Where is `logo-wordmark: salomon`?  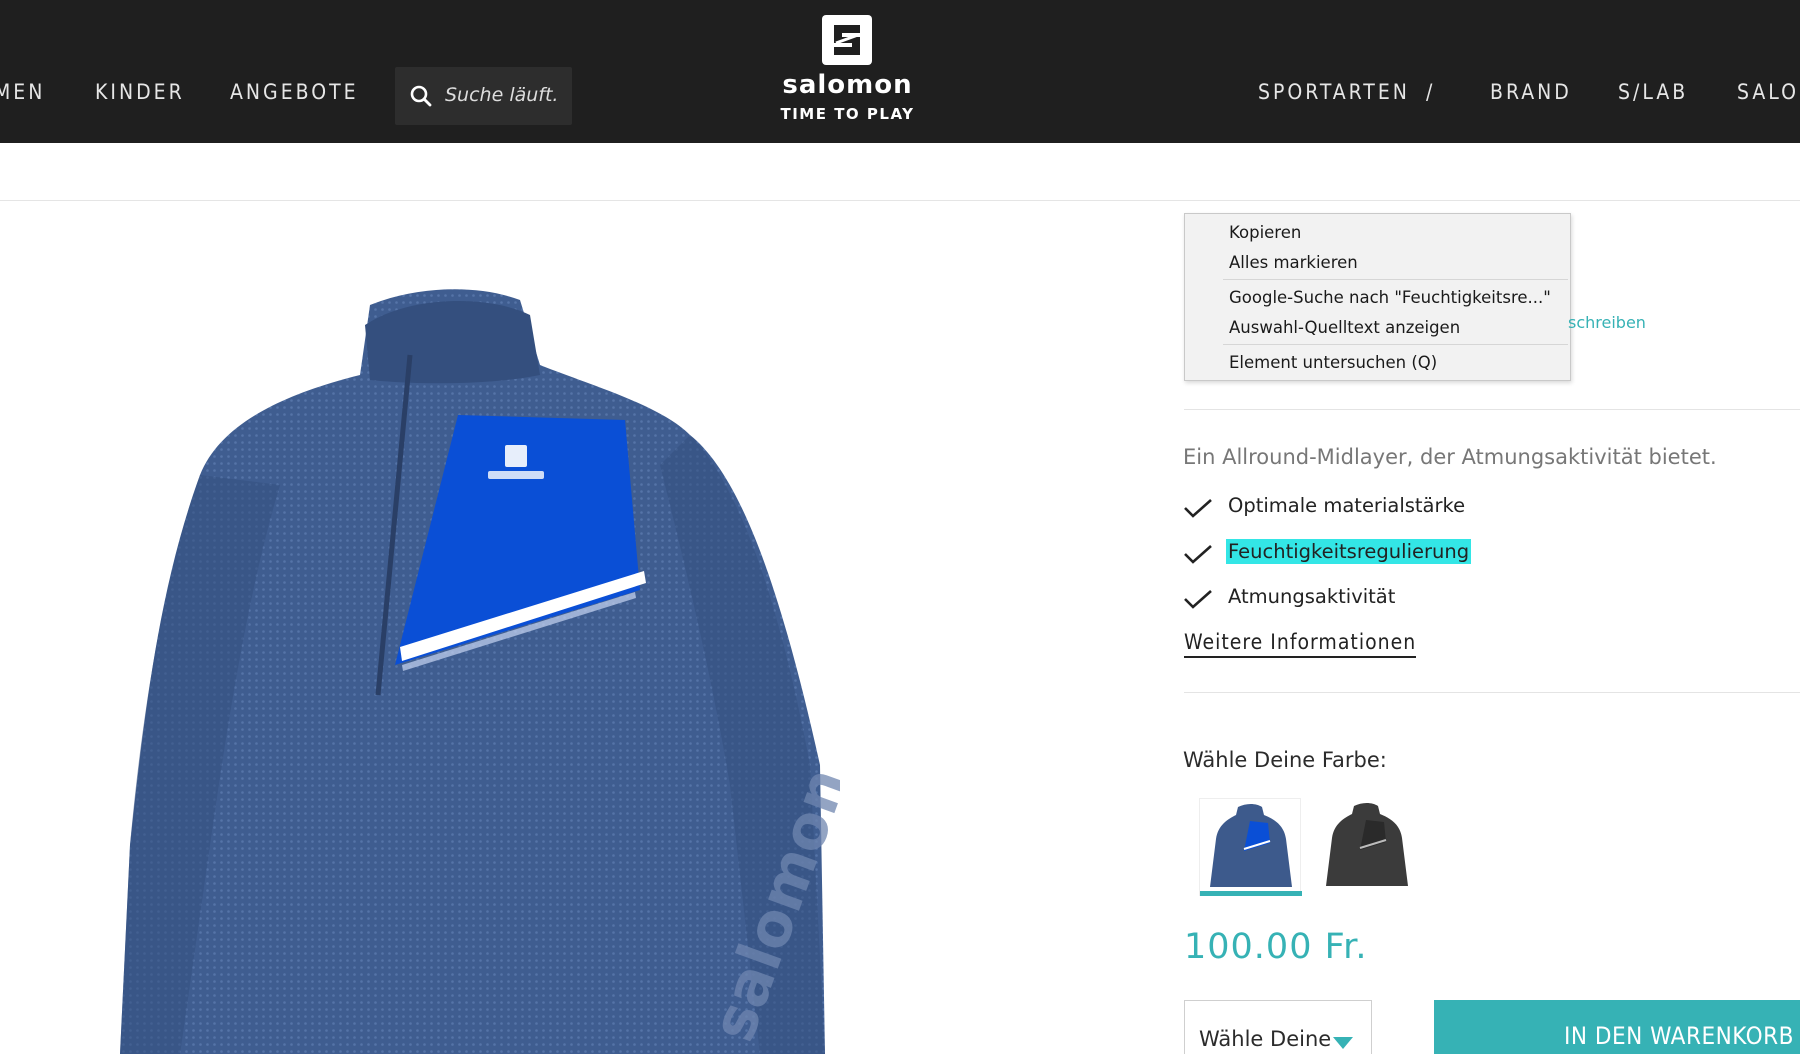 logo-wordmark: salomon is located at coordinates (847, 85).